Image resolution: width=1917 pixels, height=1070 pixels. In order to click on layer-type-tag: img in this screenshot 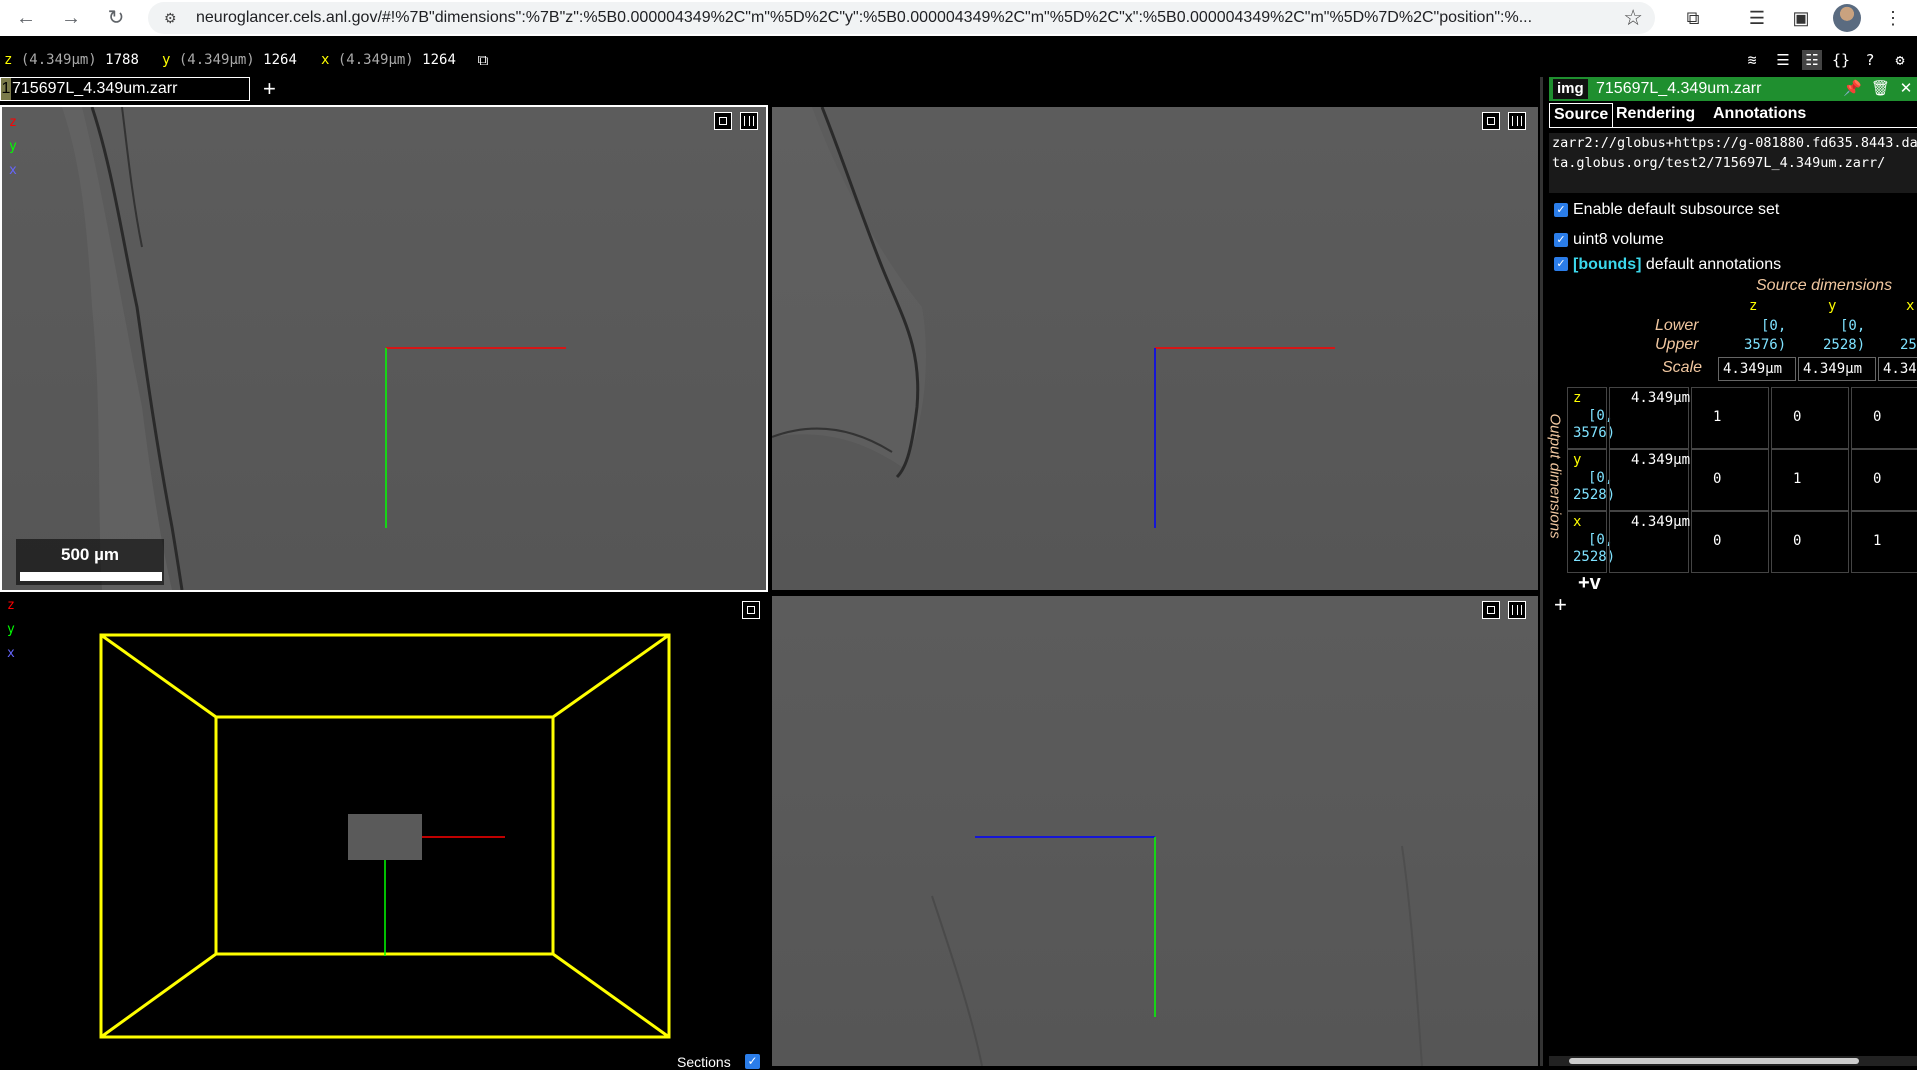, I will do `click(1570, 89)`.